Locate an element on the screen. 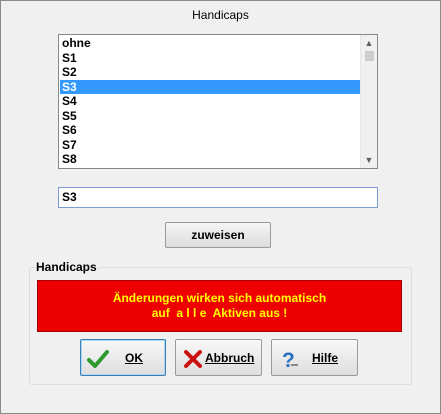 This screenshot has height=414, width=441. list-item: S3 is located at coordinates (211, 86).